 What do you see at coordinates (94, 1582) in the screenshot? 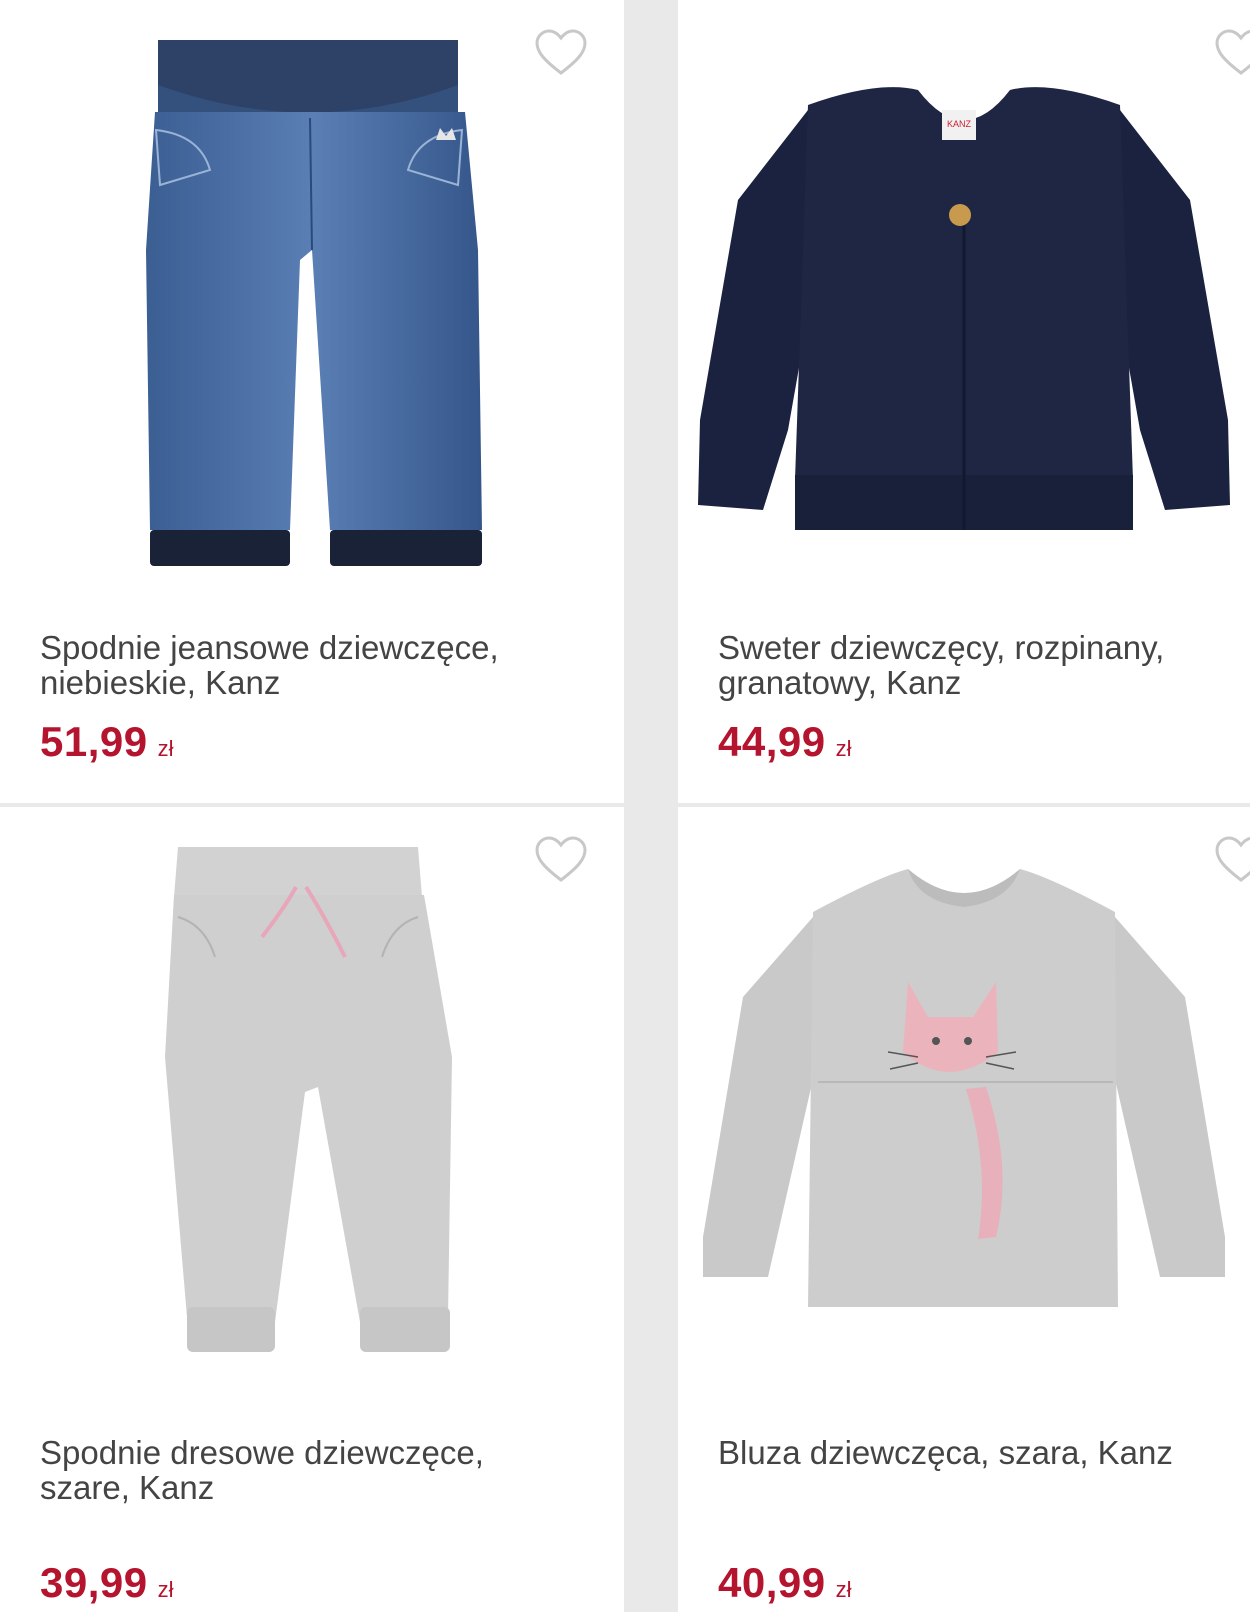
I see `price-amount: 39,99` at bounding box center [94, 1582].